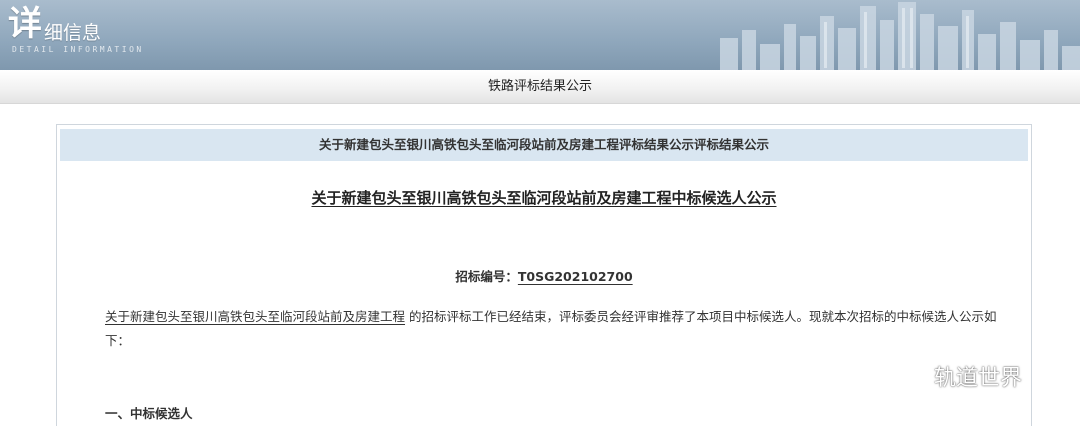 The height and width of the screenshot is (426, 1080). What do you see at coordinates (900, 36) in the screenshot?
I see `city-skyline-icon` at bounding box center [900, 36].